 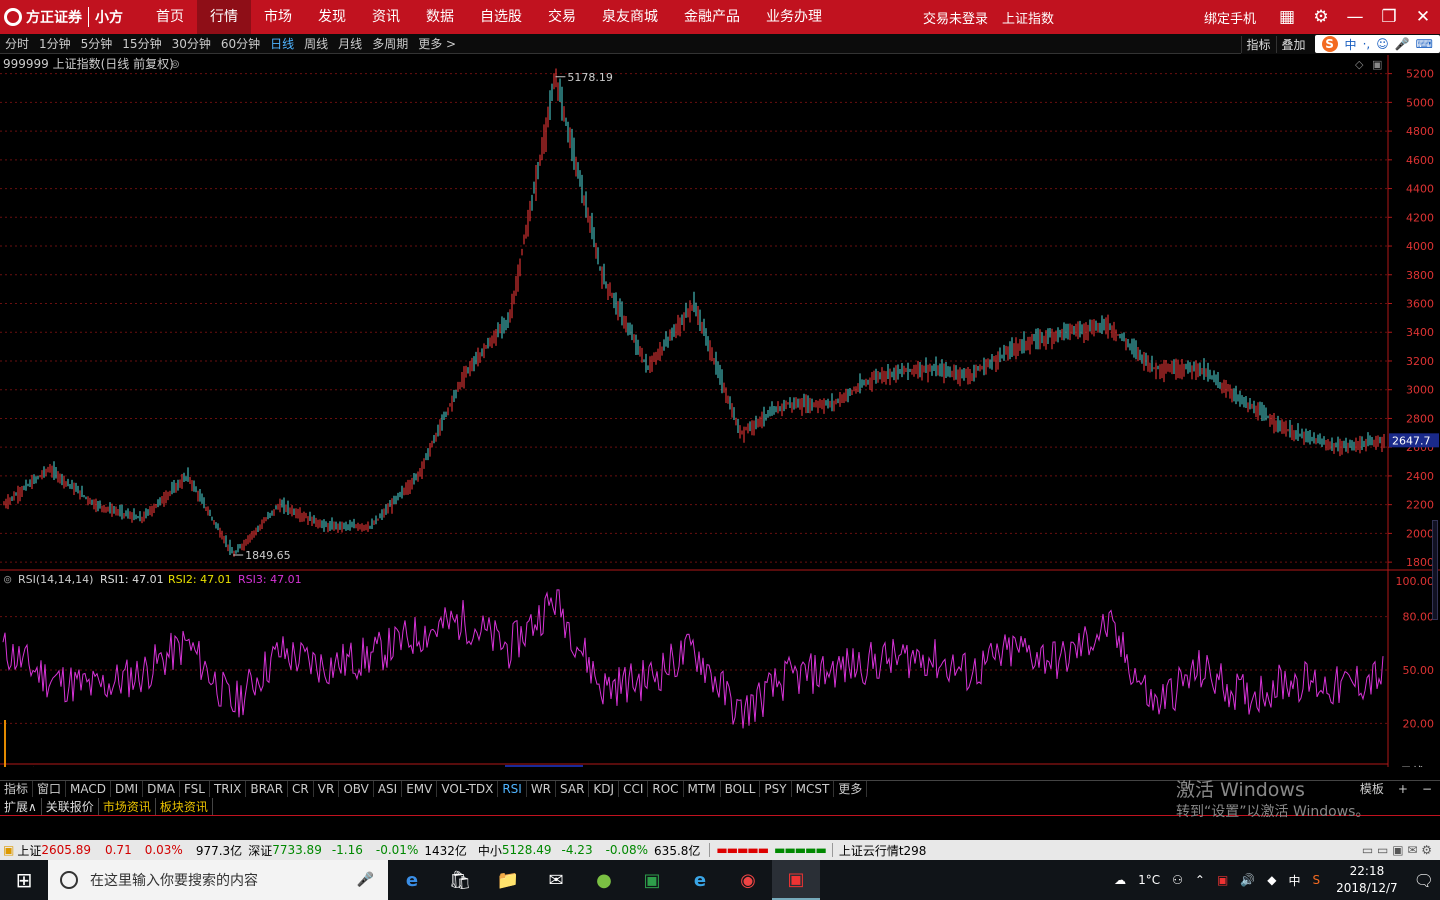 What do you see at coordinates (1149, 880) in the screenshot?
I see `weather-temp: 1°C` at bounding box center [1149, 880].